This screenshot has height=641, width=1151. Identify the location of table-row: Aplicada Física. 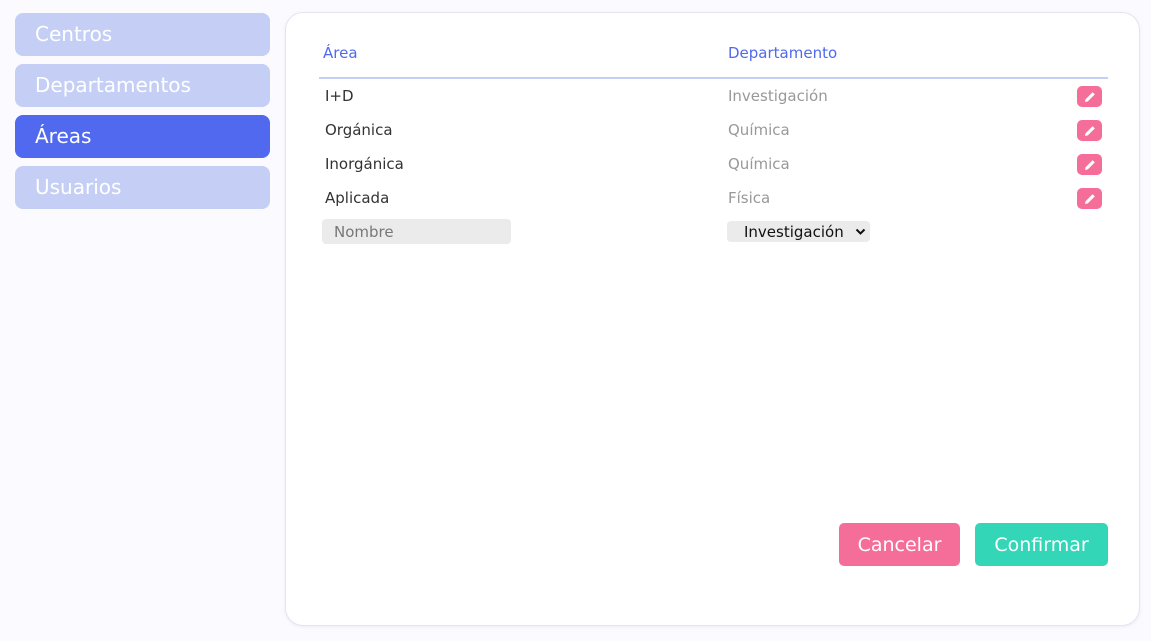
(713, 198).